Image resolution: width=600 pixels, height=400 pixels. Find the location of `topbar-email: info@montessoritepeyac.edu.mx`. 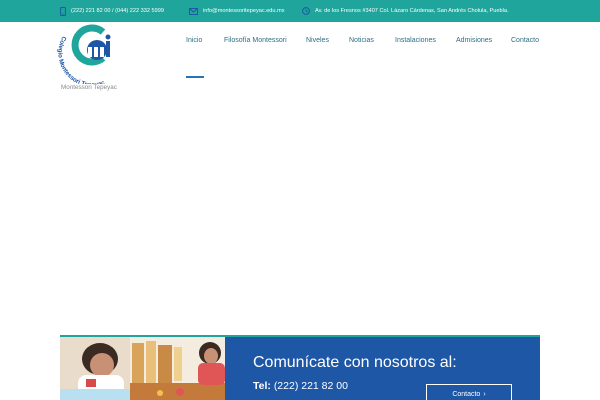

topbar-email: info@montessoritepeyac.edu.mx is located at coordinates (237, 11).